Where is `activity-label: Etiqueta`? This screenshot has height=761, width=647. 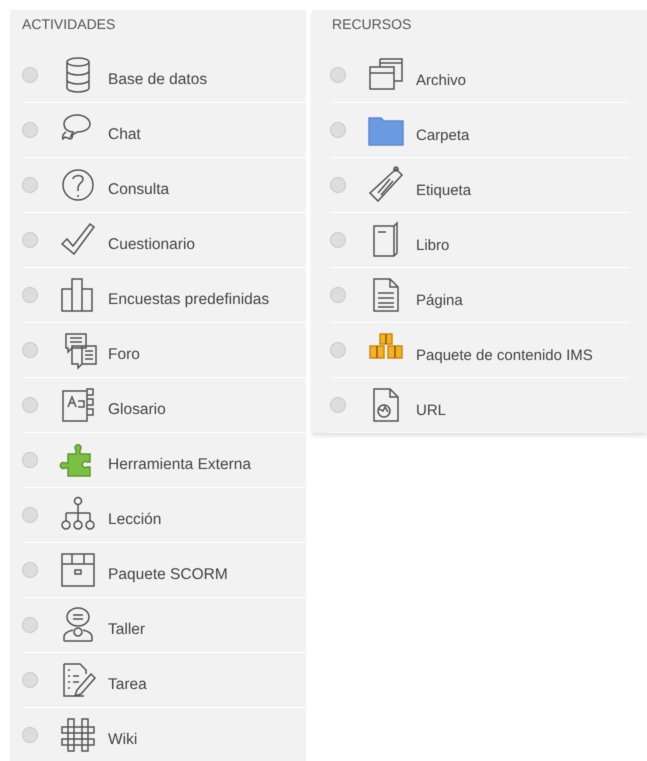
activity-label: Etiqueta is located at coordinates (444, 185).